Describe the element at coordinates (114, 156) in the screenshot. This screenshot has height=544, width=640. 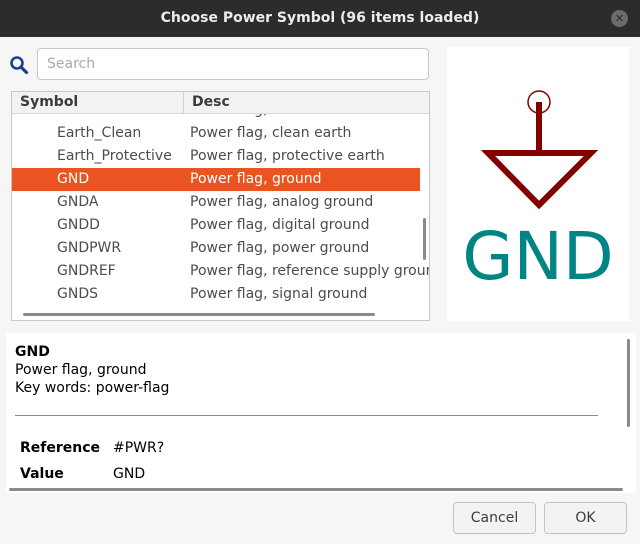
I see `row-symbol-name: Earth_Protective` at that location.